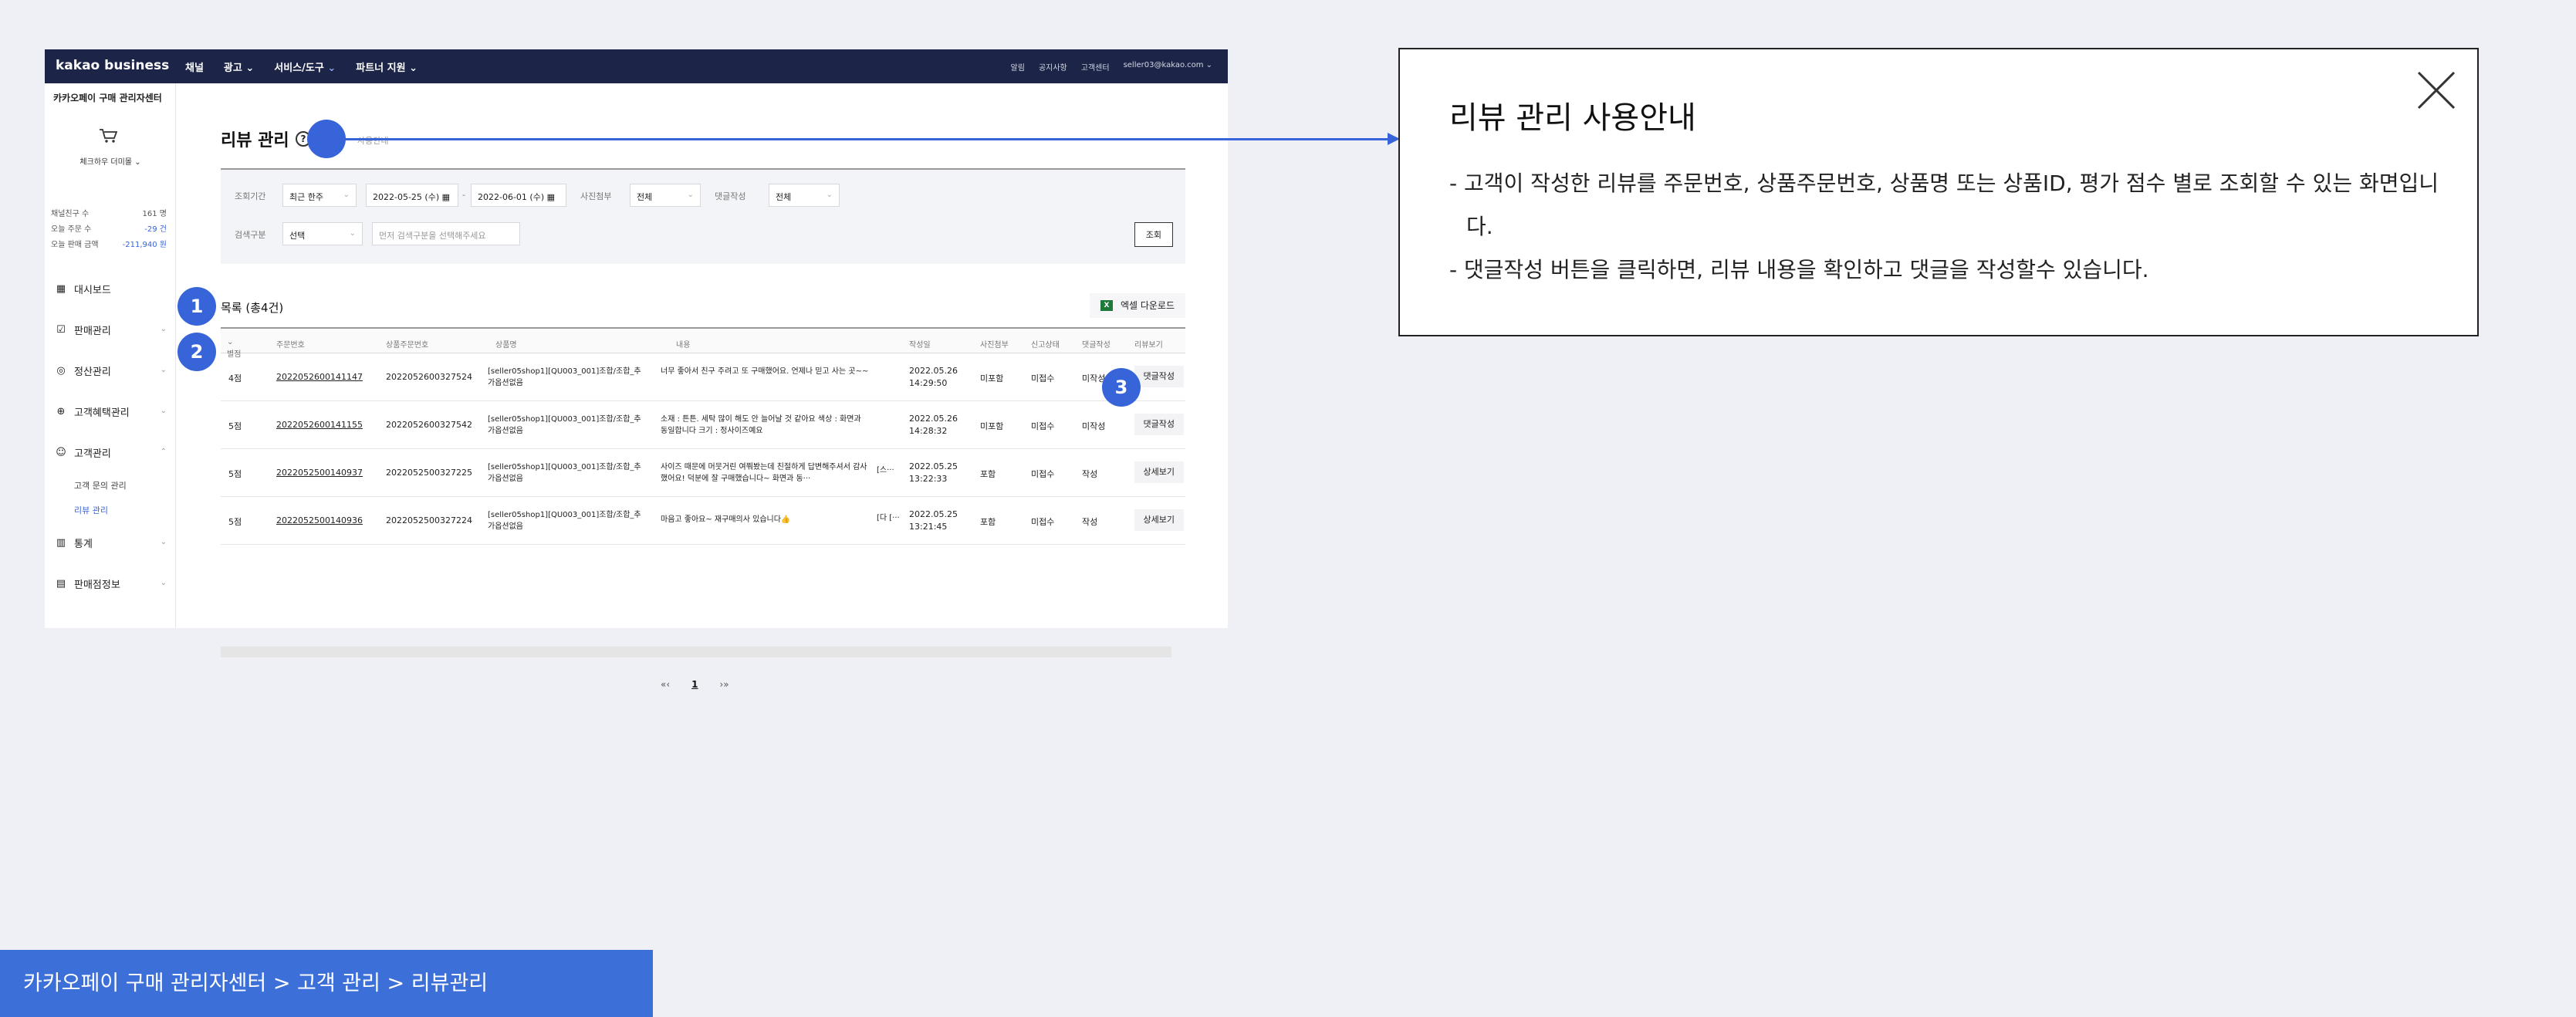  What do you see at coordinates (804, 195) in the screenshot?
I see `reply-select: 전체 ⌄` at bounding box center [804, 195].